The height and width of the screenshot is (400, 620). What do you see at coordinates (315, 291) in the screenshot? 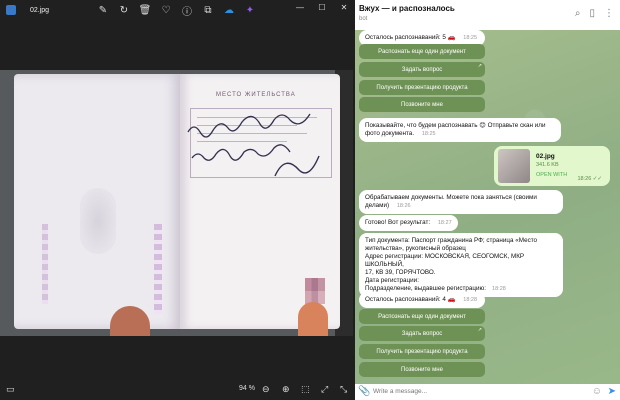
I see `pixelated-area` at bounding box center [315, 291].